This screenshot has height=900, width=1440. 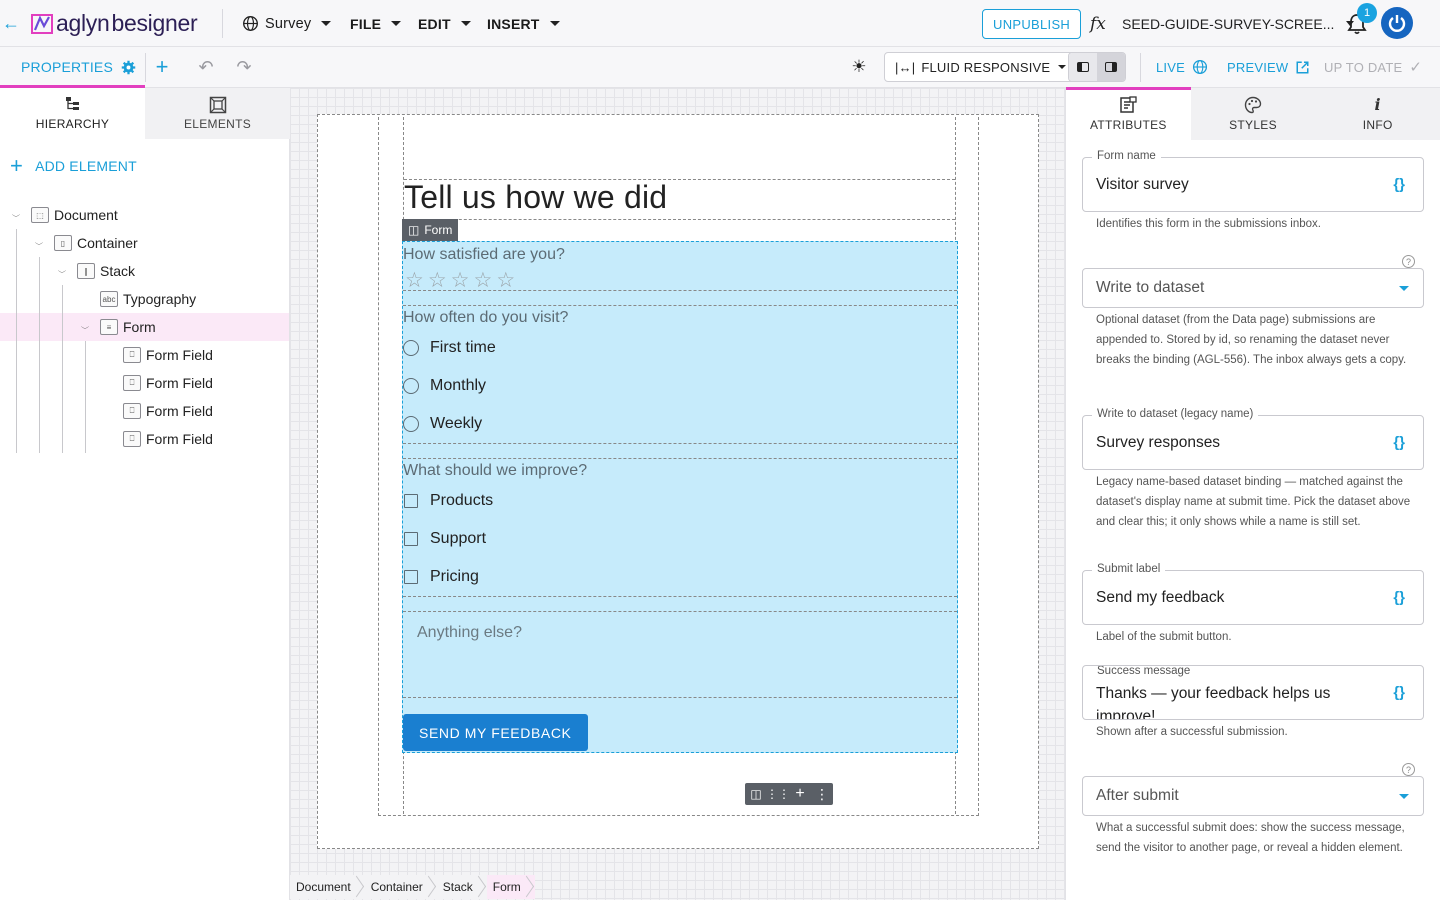 I want to click on theme-toggle-icon: ☀, so click(x=859, y=67).